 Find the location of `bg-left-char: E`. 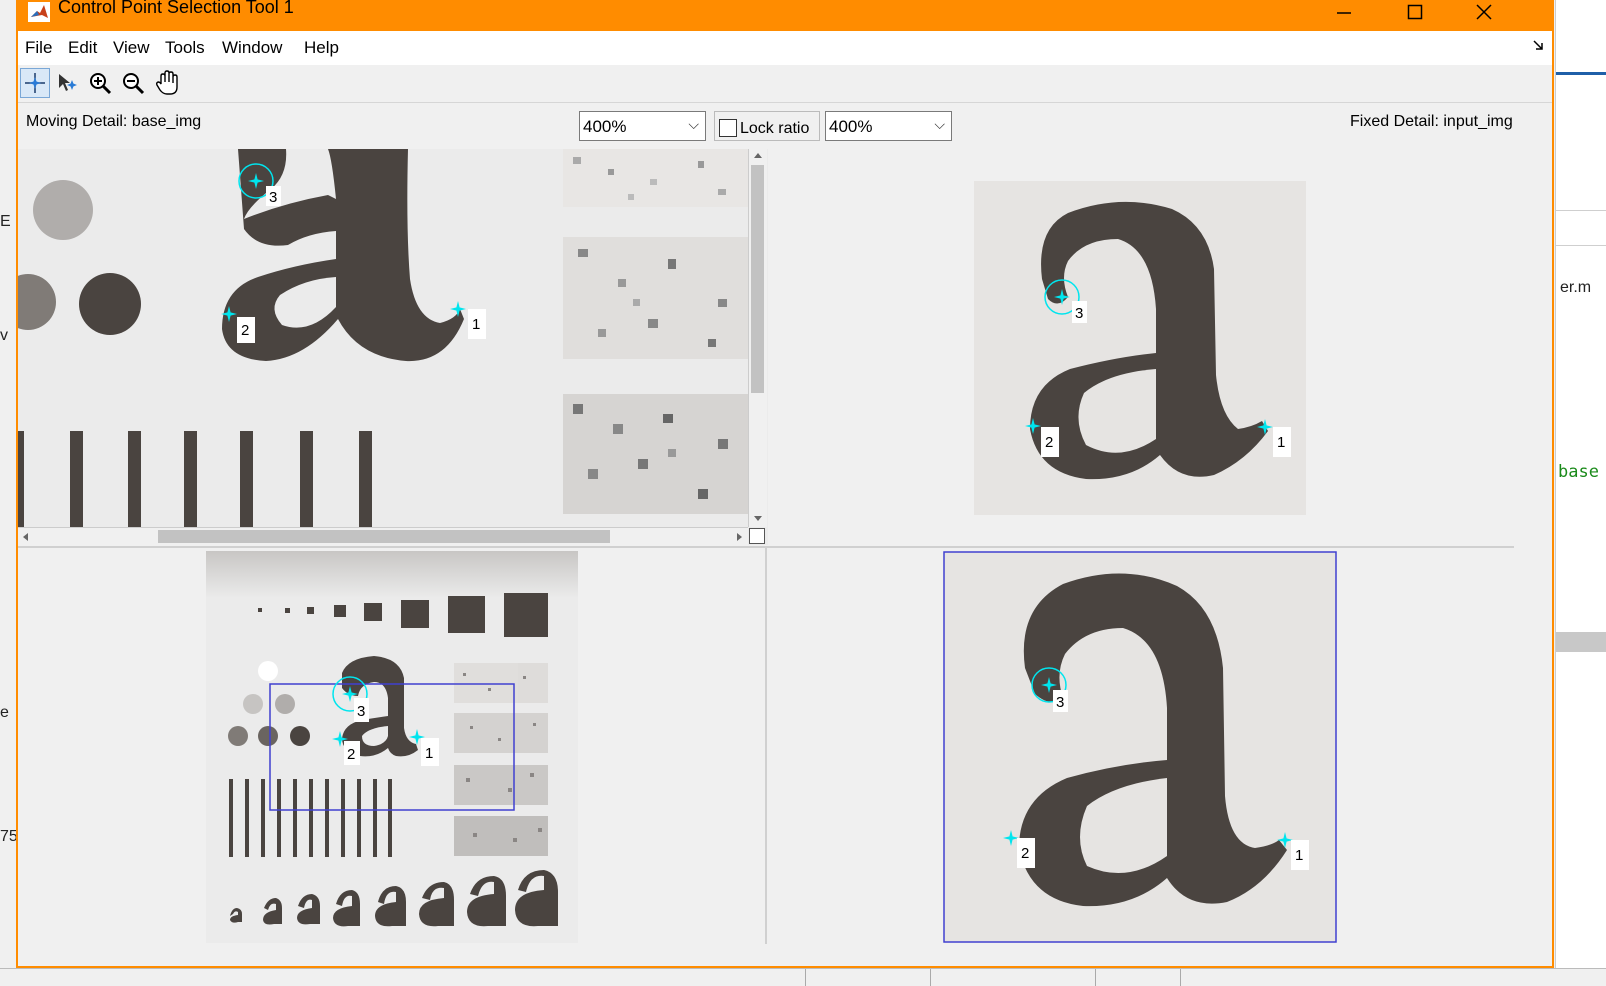

bg-left-char: E is located at coordinates (5, 221).